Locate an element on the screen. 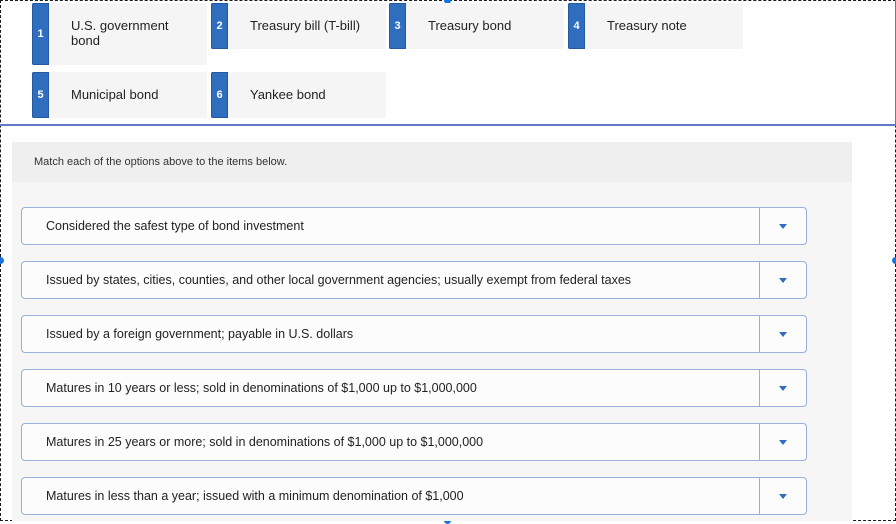  option-chip-6: 6 Yankee bond is located at coordinates (298, 95).